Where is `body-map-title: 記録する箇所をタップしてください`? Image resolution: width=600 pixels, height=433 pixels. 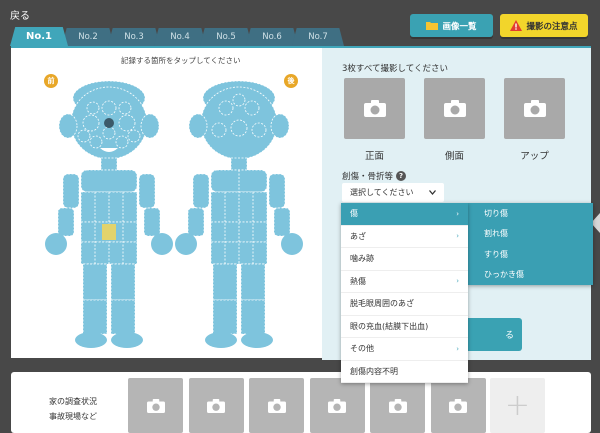 body-map-title: 記録する箇所をタップしてください is located at coordinates (181, 60).